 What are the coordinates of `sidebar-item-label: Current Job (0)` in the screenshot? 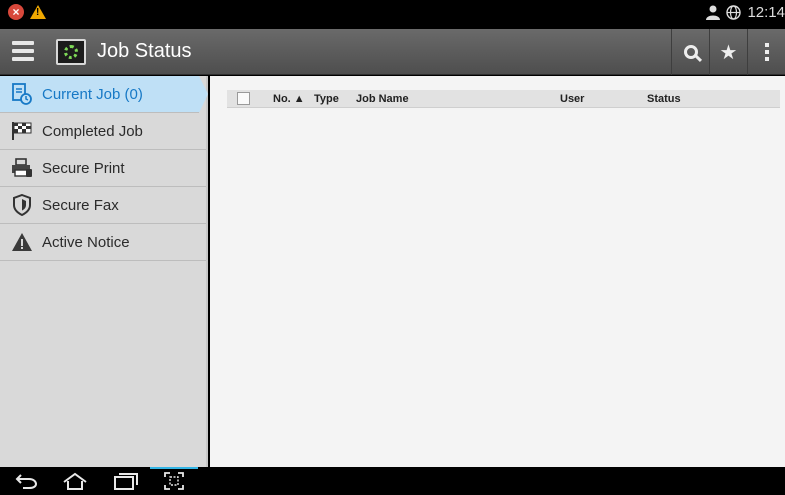 It's located at (92, 94).